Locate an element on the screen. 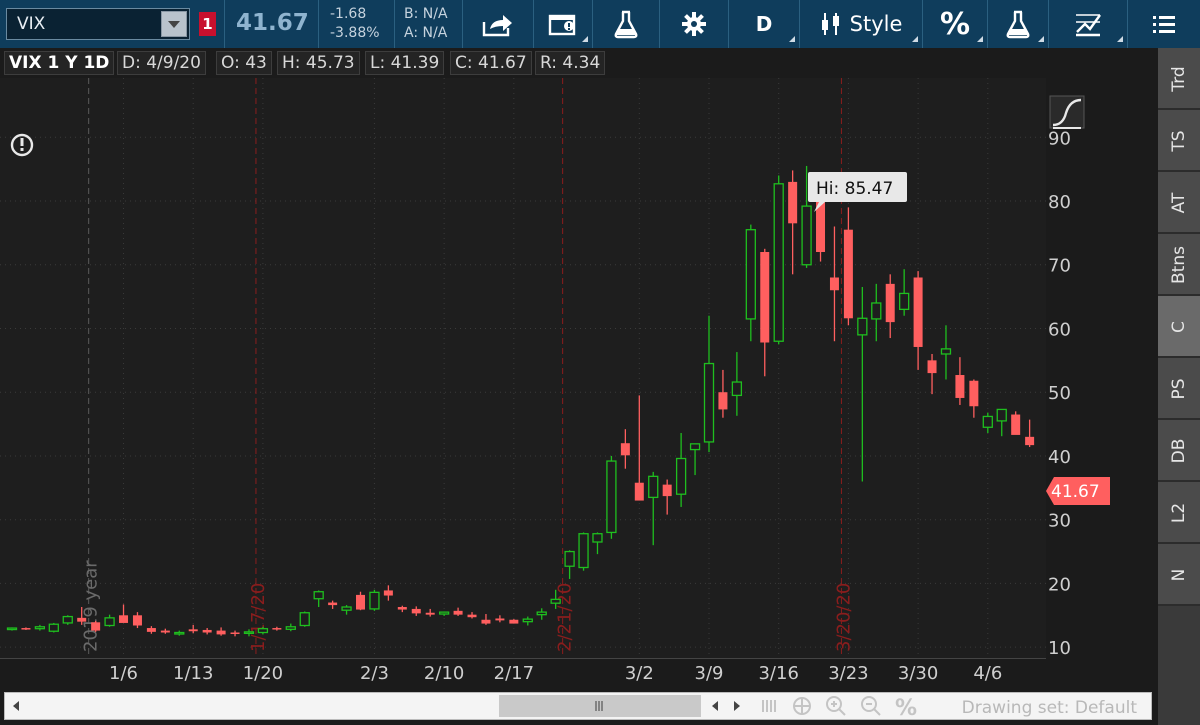  percent-zoom-icon: % is located at coordinates (906, 707).